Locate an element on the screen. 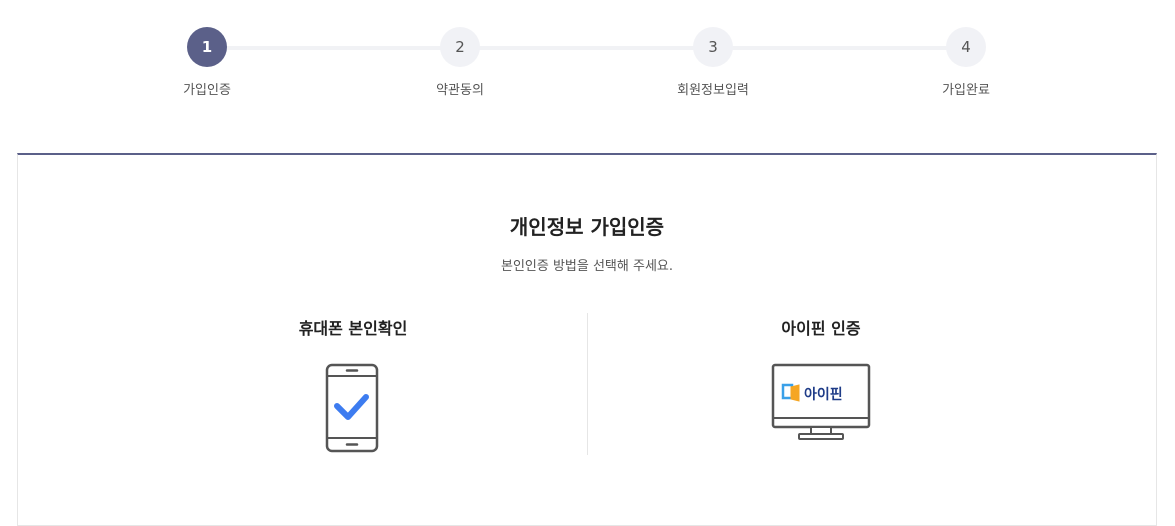 This screenshot has height=526, width=1175. step-3: 3 회원정보입력 is located at coordinates (713, 62).